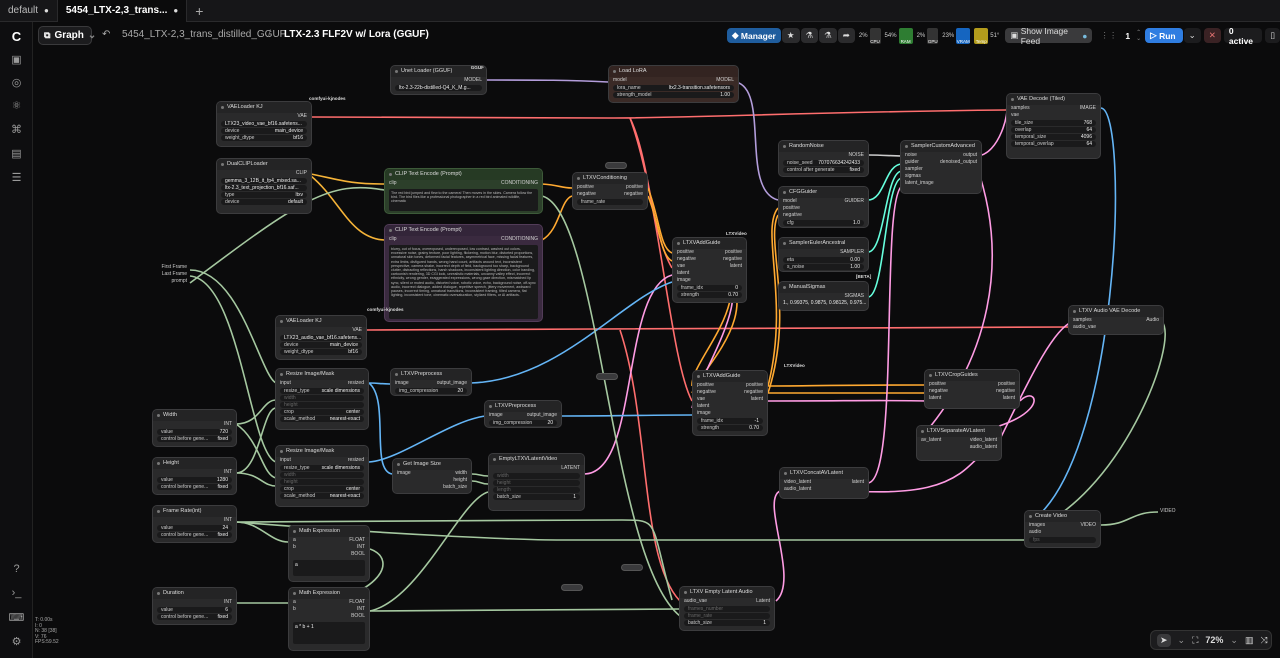 The image size is (1280, 658). Describe the element at coordinates (301, 173) in the screenshot. I see `output-clip: CLIP` at that location.